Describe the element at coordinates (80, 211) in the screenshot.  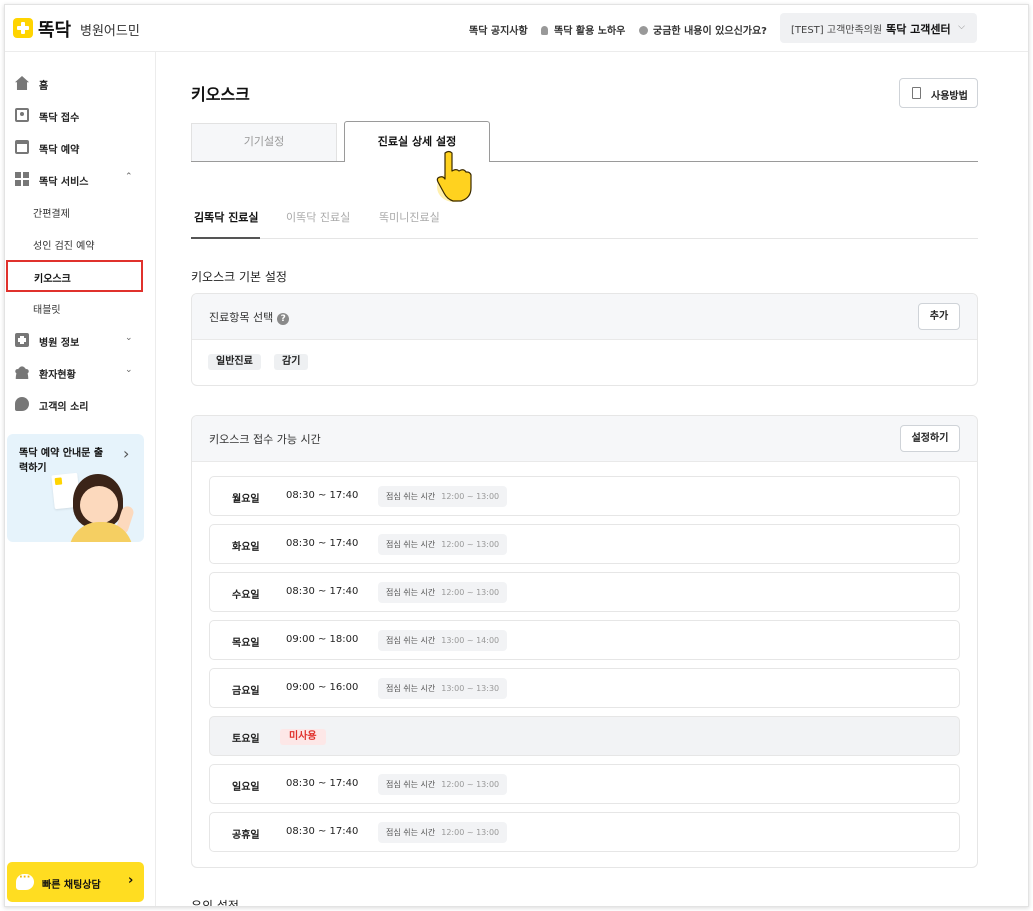
I see `sidebar-sub-easypay: 간편결제` at that location.